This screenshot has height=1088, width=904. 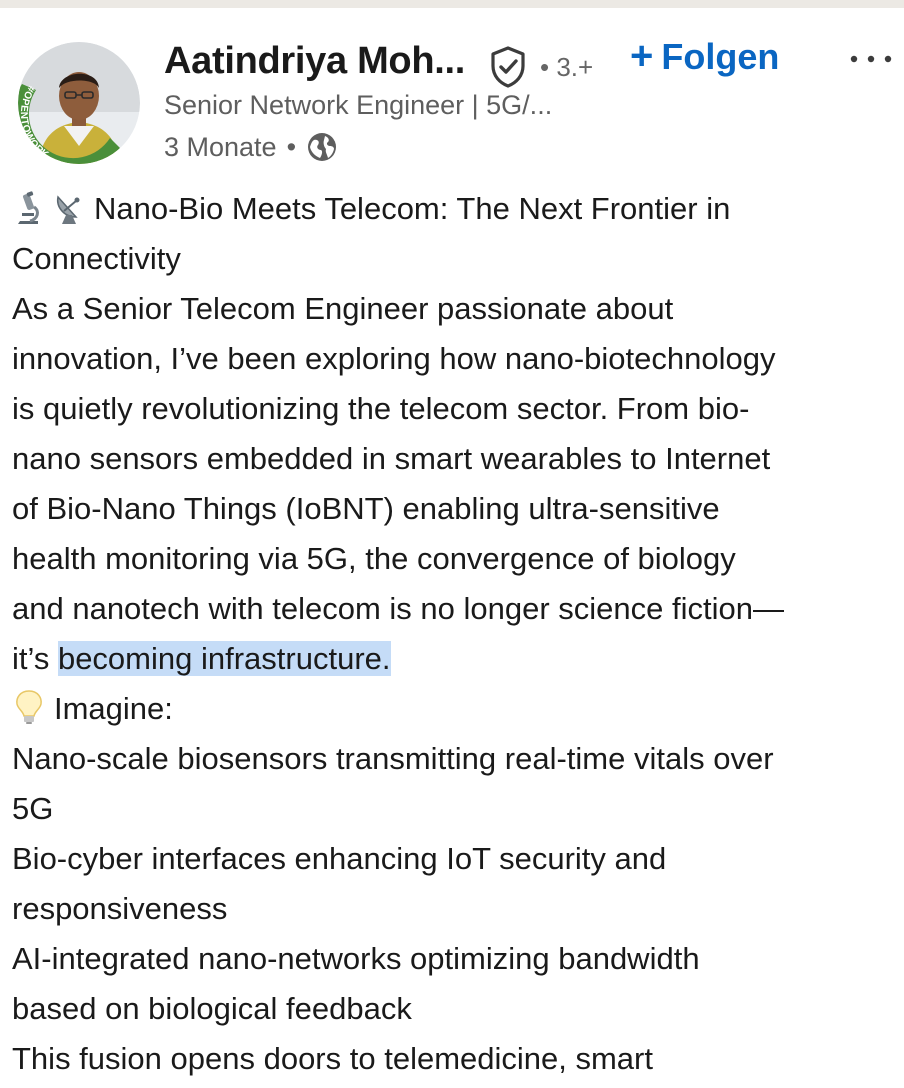 I want to click on plus-icon: +, so click(x=642, y=56).